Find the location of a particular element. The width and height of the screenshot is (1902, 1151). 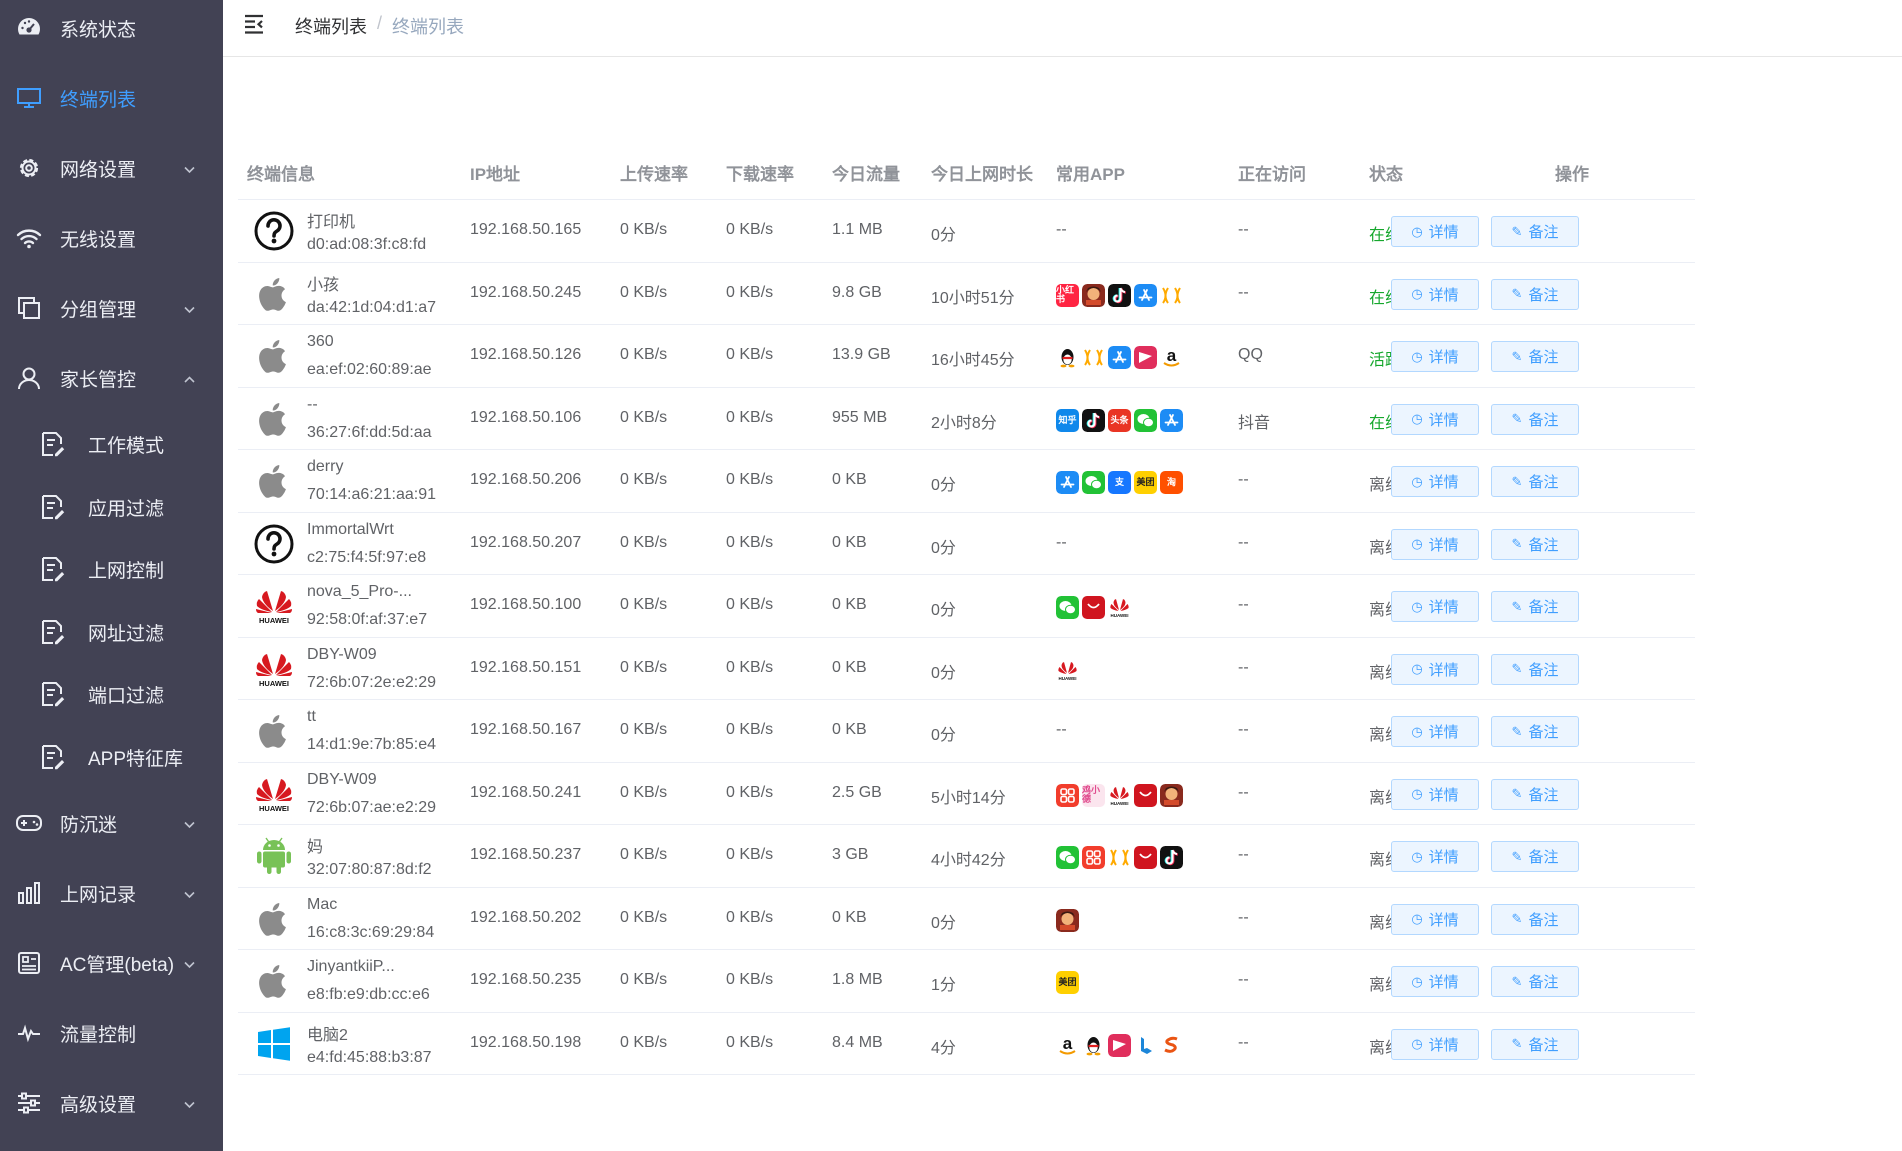

sidebar-item-0: 系统状态 is located at coordinates (111, 28).